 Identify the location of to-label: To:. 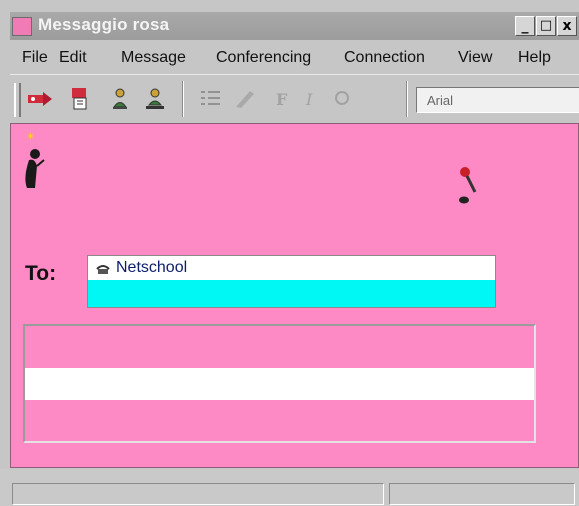
(41, 273).